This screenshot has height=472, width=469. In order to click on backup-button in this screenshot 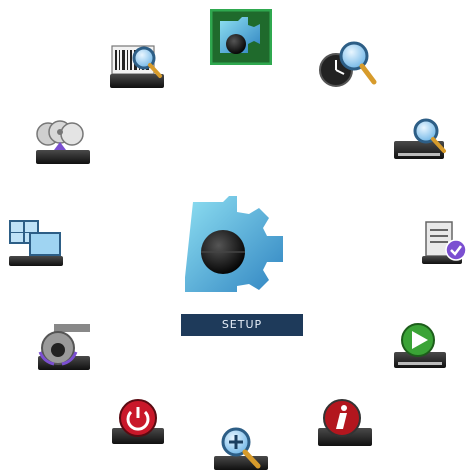, I will do `click(63, 142)`.